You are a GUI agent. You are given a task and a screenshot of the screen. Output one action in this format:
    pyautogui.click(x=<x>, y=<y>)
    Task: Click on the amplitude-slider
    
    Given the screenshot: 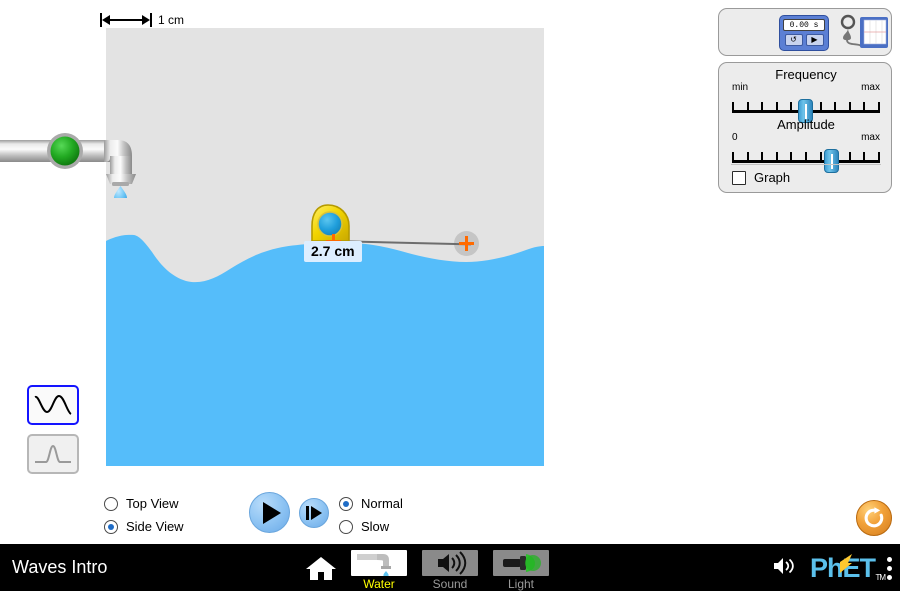 What is the action you would take?
    pyautogui.click(x=806, y=158)
    